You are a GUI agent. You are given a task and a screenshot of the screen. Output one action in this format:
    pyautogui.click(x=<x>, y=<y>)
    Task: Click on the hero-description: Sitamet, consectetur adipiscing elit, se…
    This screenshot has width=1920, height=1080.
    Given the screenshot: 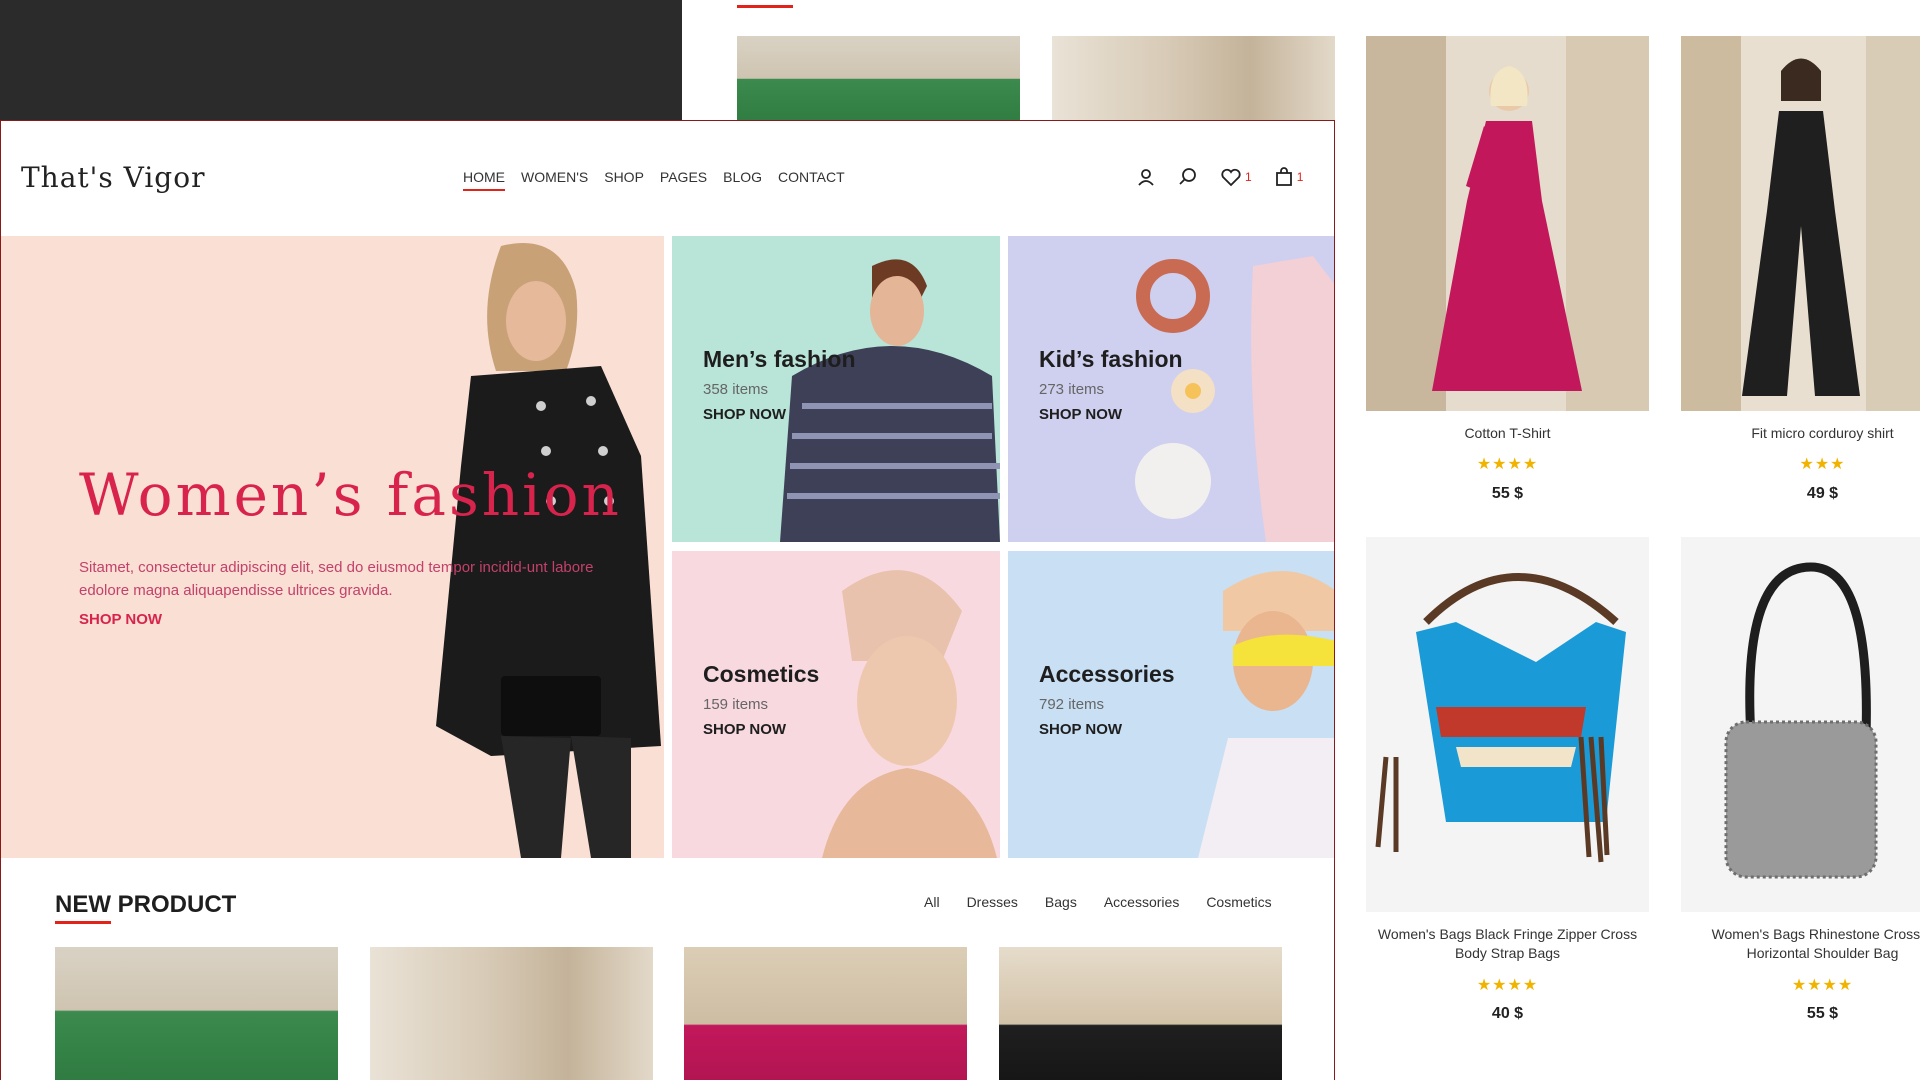 What is the action you would take?
    pyautogui.click(x=336, y=579)
    